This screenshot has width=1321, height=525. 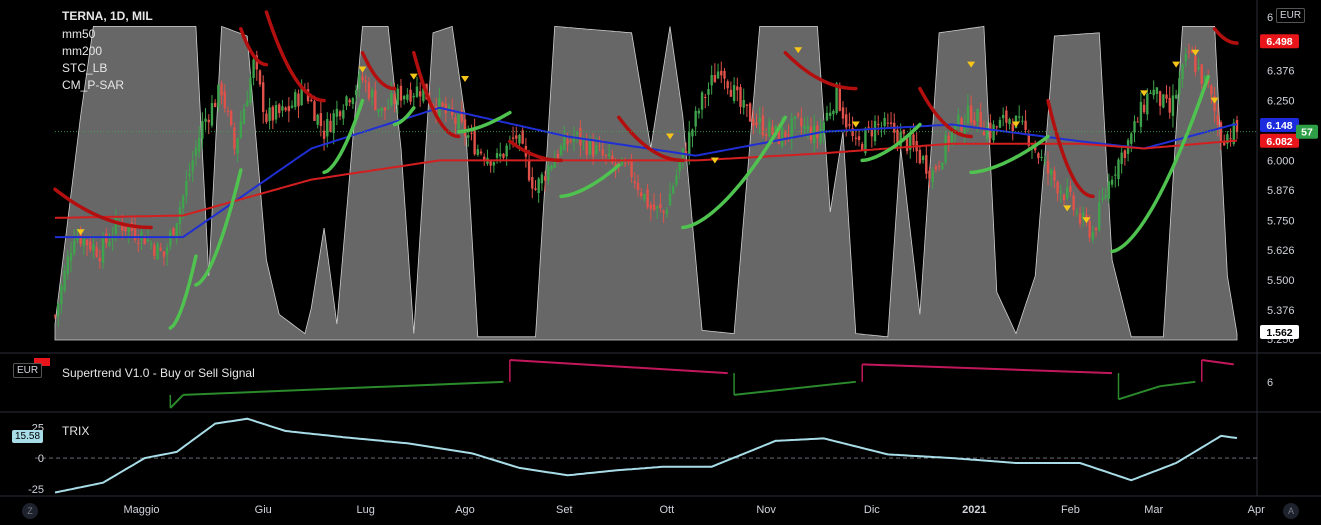 I want to click on time-axis-label: Feb, so click(x=1070, y=510).